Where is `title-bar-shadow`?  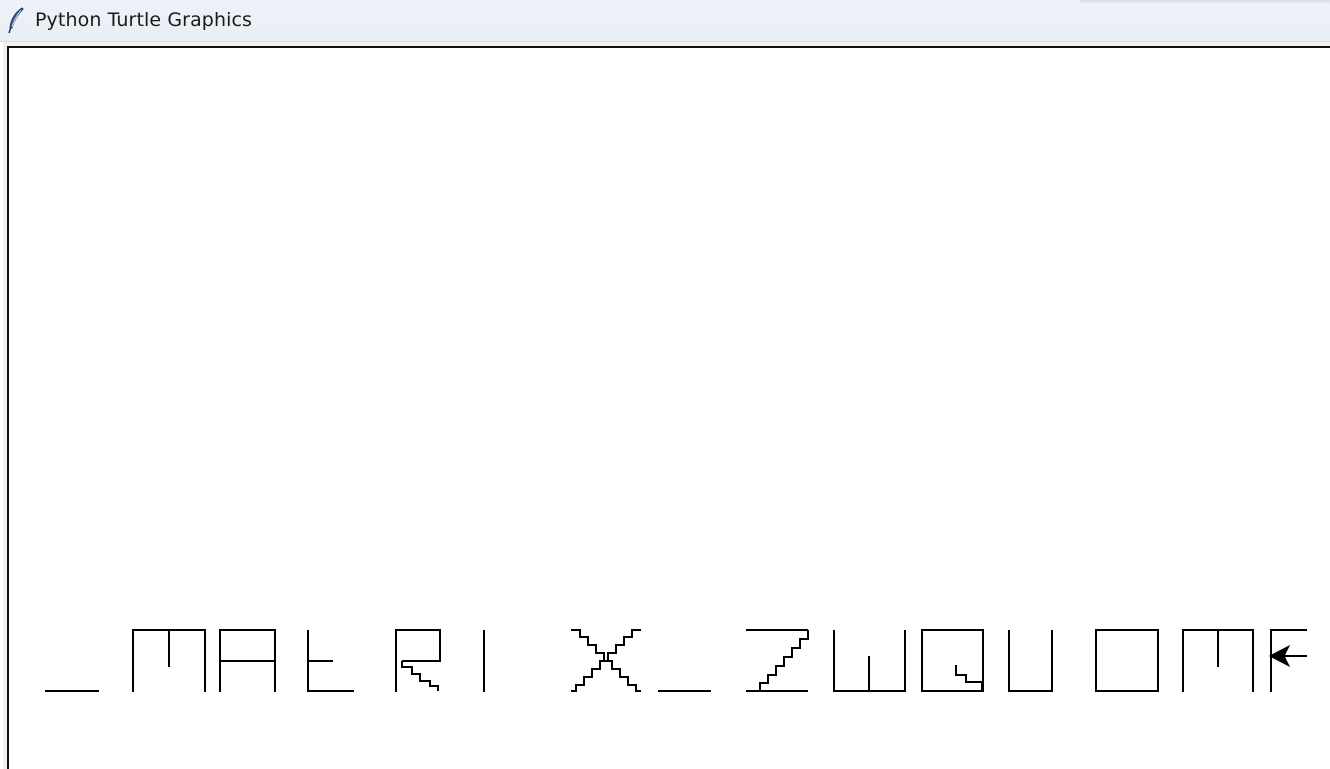 title-bar-shadow is located at coordinates (1205, 2).